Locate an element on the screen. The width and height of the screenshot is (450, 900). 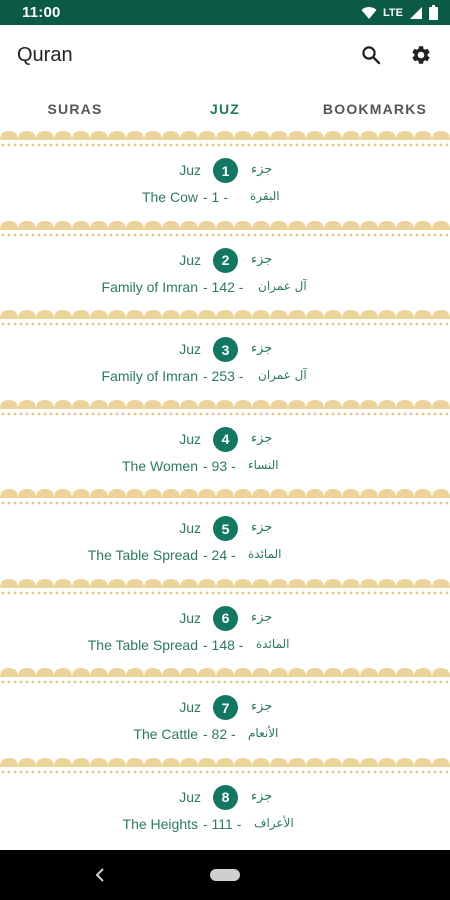
juz-number-badge: 5 is located at coordinates (225, 528).